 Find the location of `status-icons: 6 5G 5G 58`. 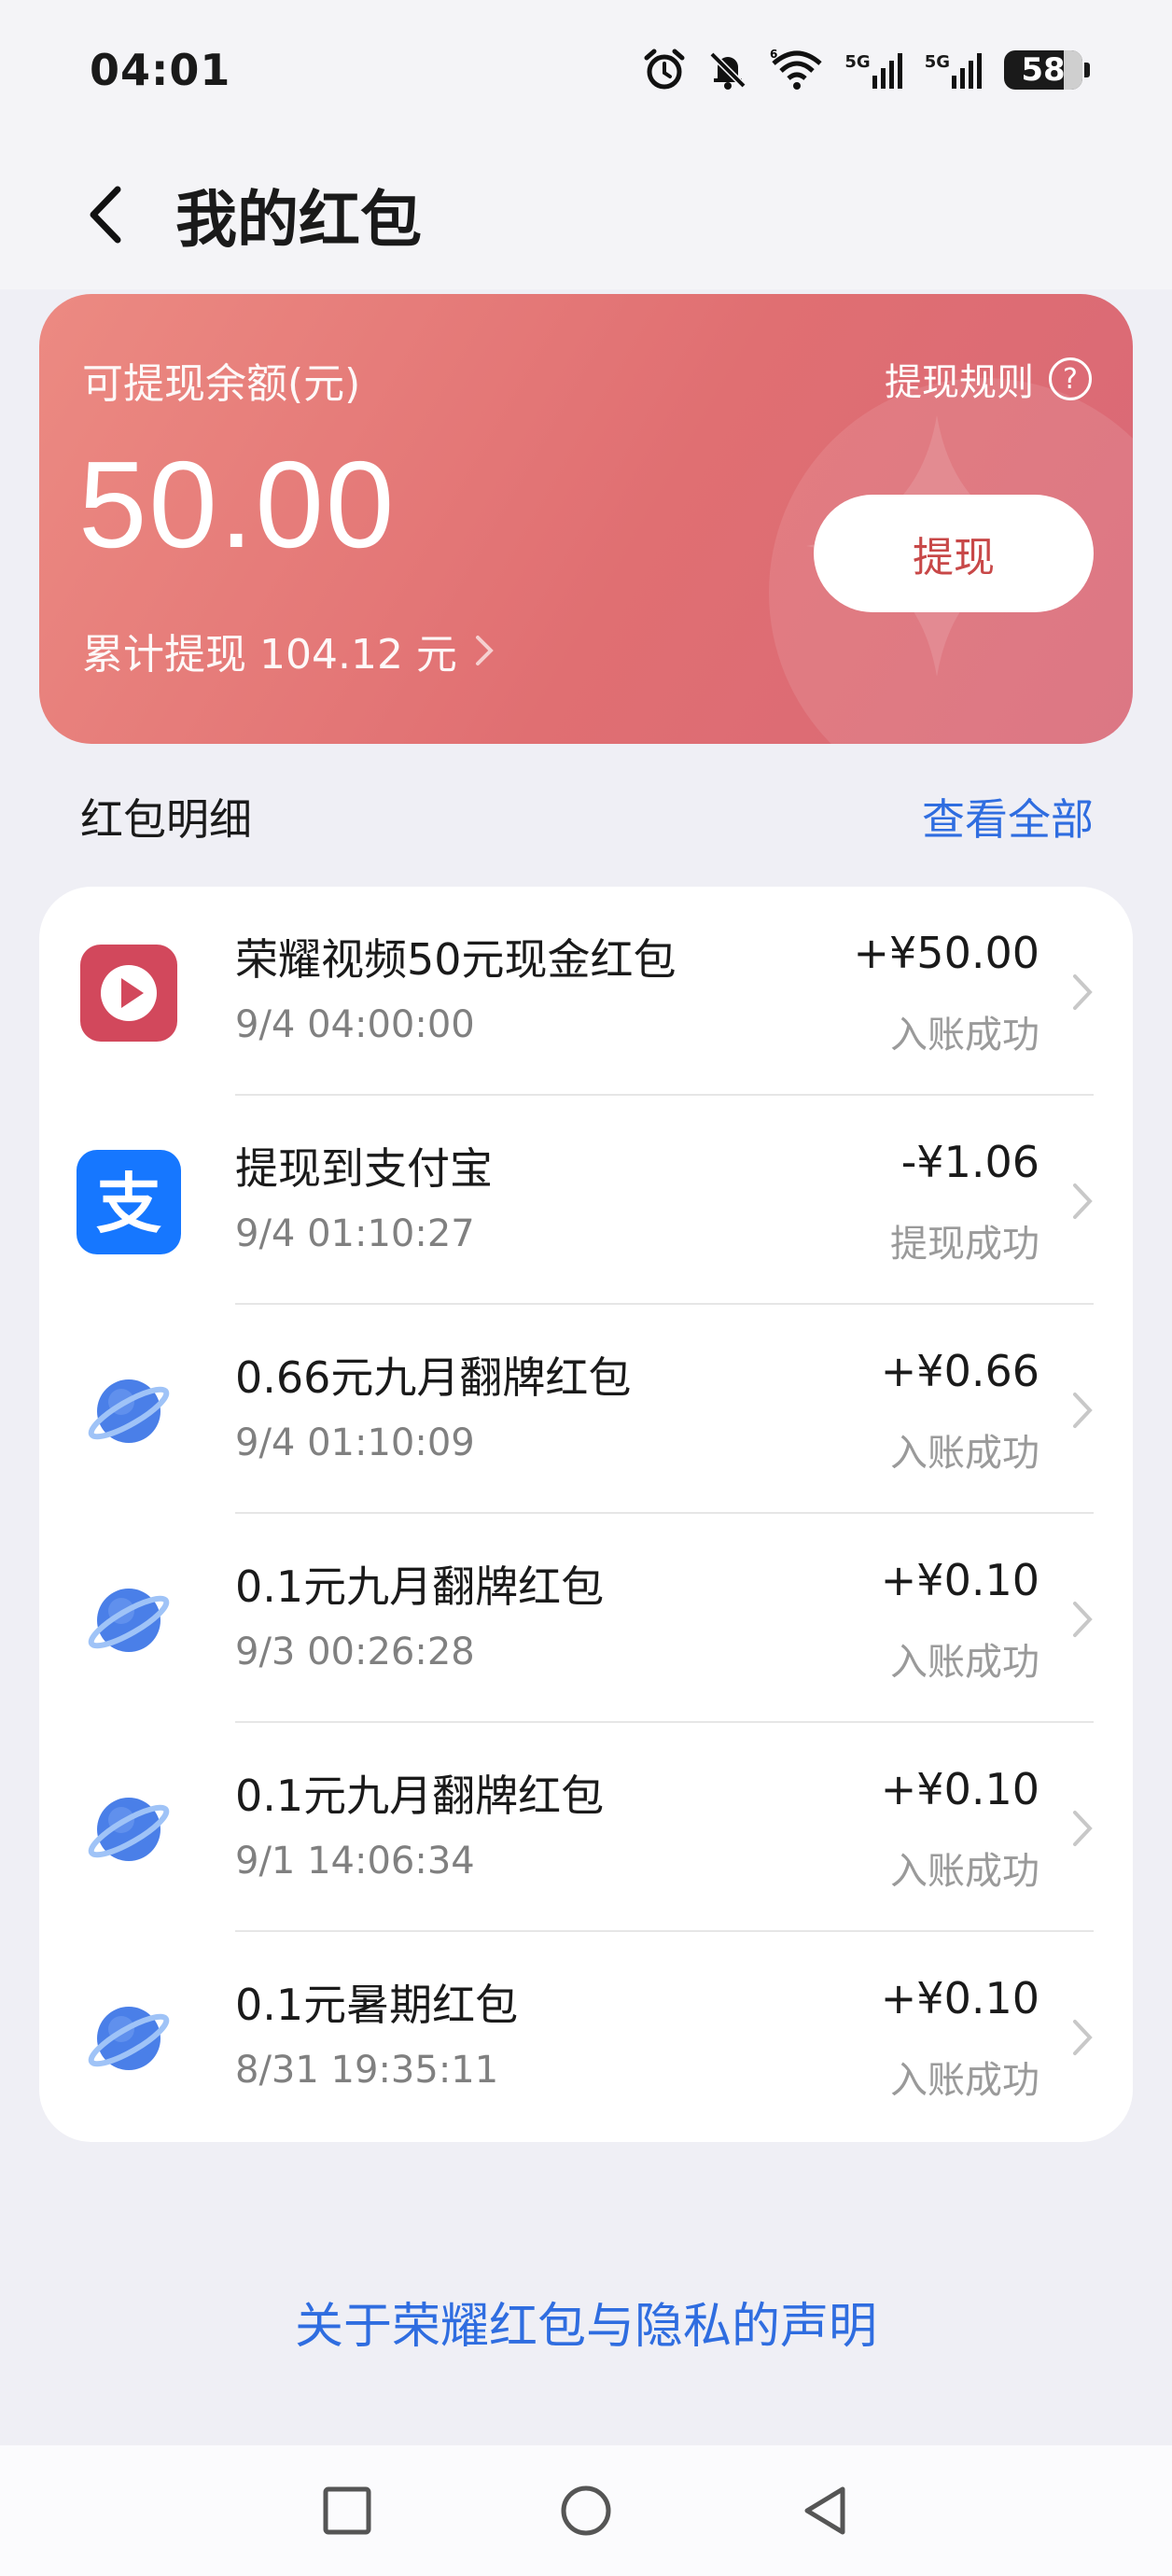

status-icons: 6 5G 5G 58 is located at coordinates (866, 70).